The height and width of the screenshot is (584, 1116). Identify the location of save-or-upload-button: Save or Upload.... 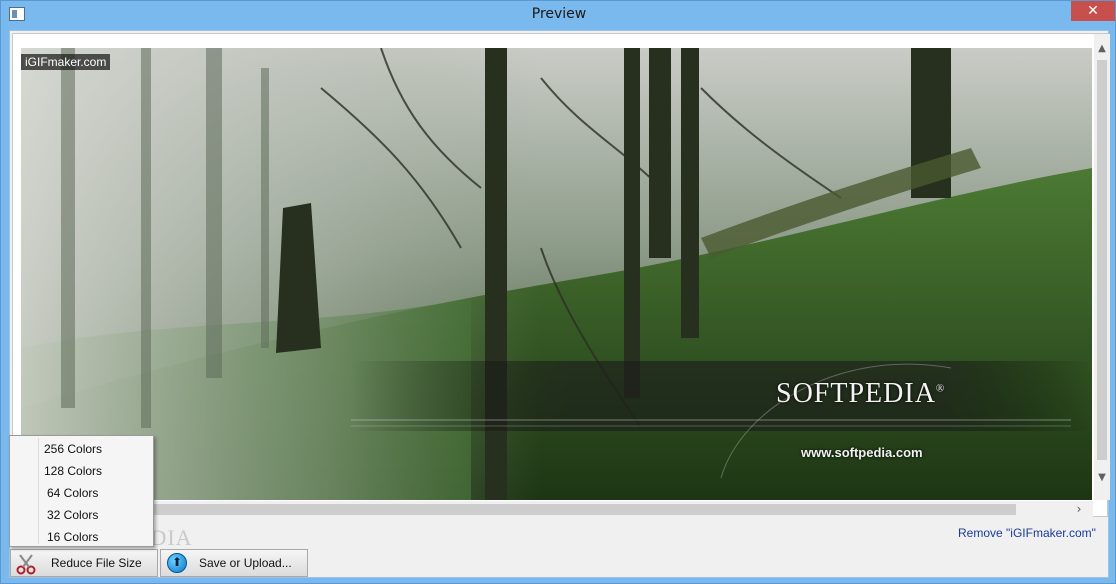
(234, 563).